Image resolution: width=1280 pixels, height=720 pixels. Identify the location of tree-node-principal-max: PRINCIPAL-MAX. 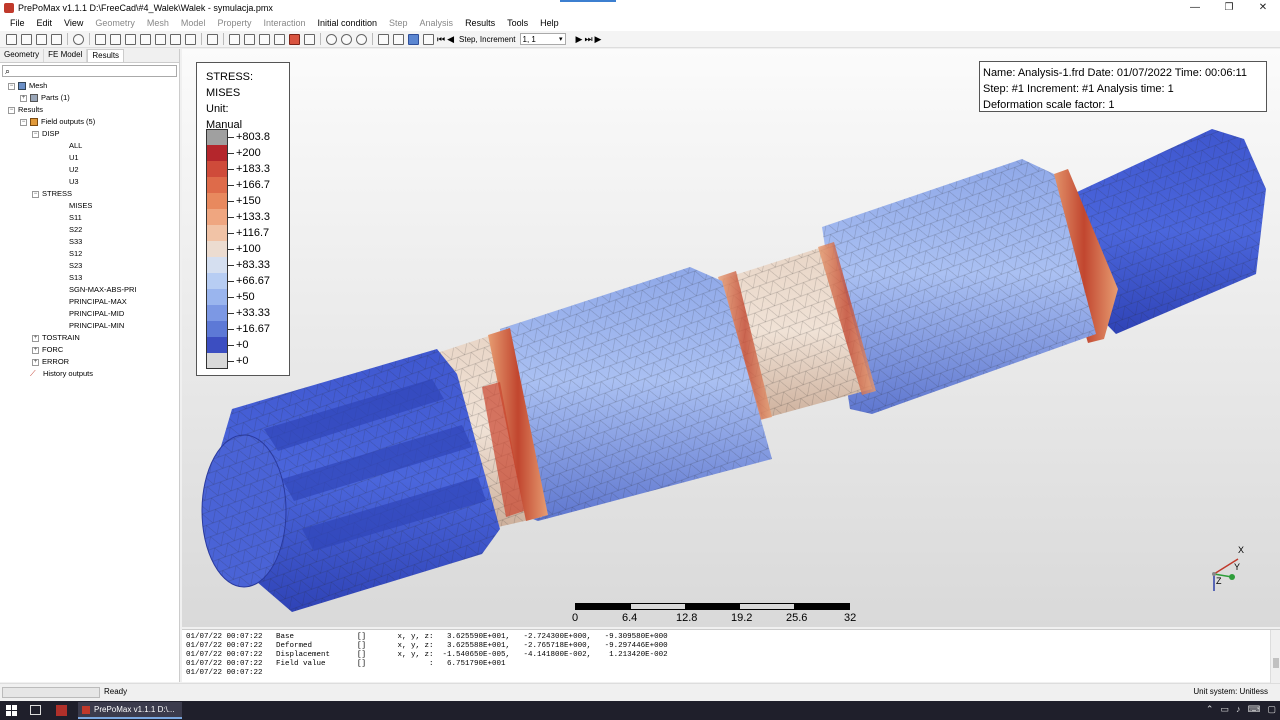
(98, 302).